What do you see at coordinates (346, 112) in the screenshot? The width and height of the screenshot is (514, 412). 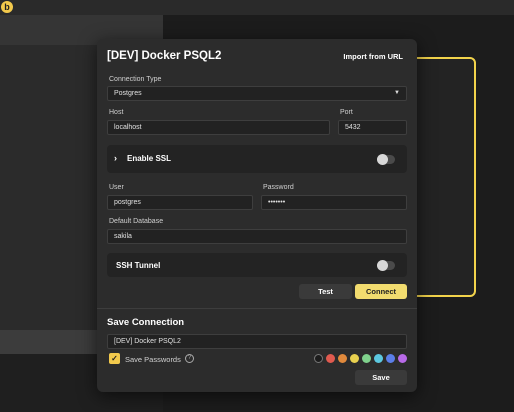 I see `port-label: Port` at bounding box center [346, 112].